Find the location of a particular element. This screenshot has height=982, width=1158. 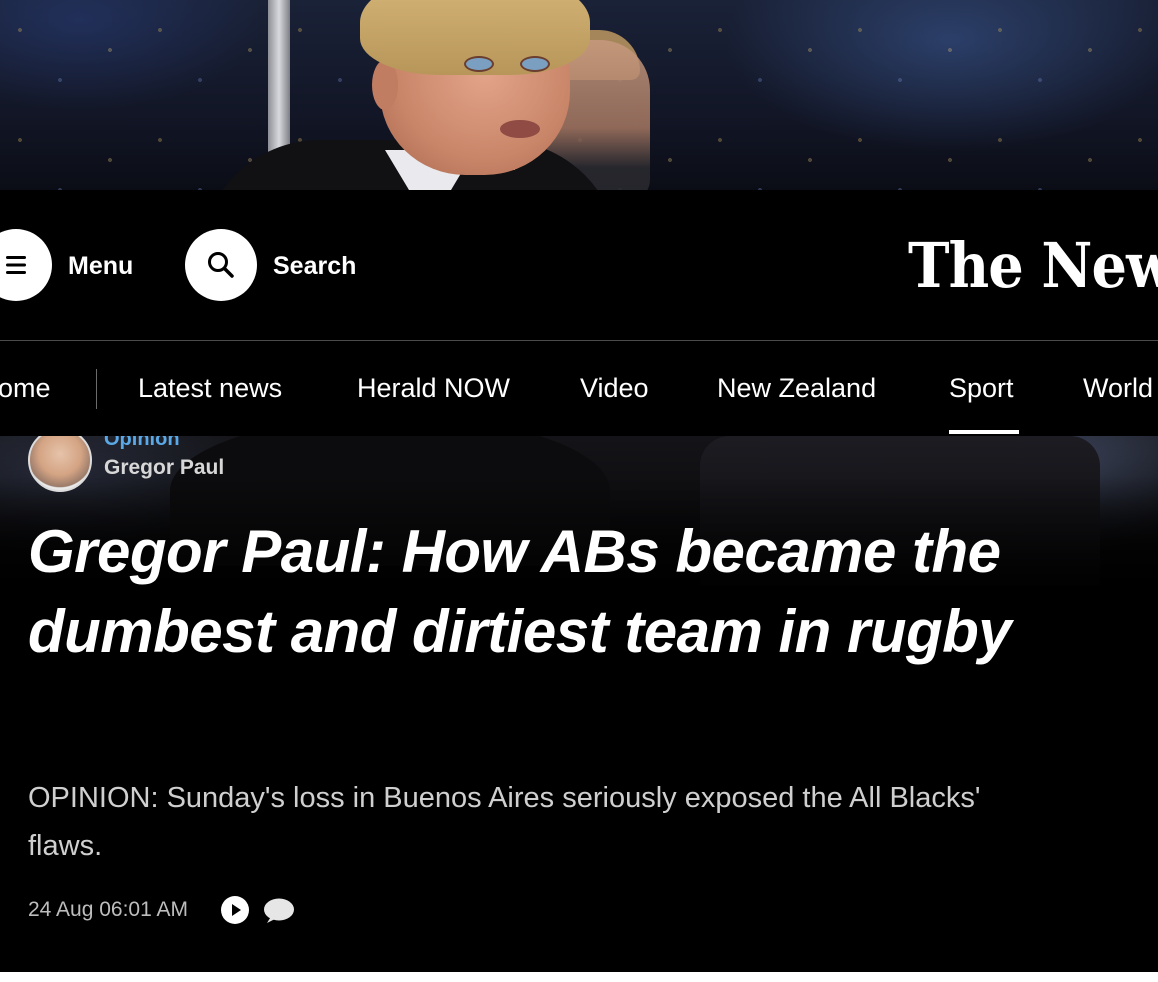

site-logo: The New Z is located at coordinates (1033, 266).